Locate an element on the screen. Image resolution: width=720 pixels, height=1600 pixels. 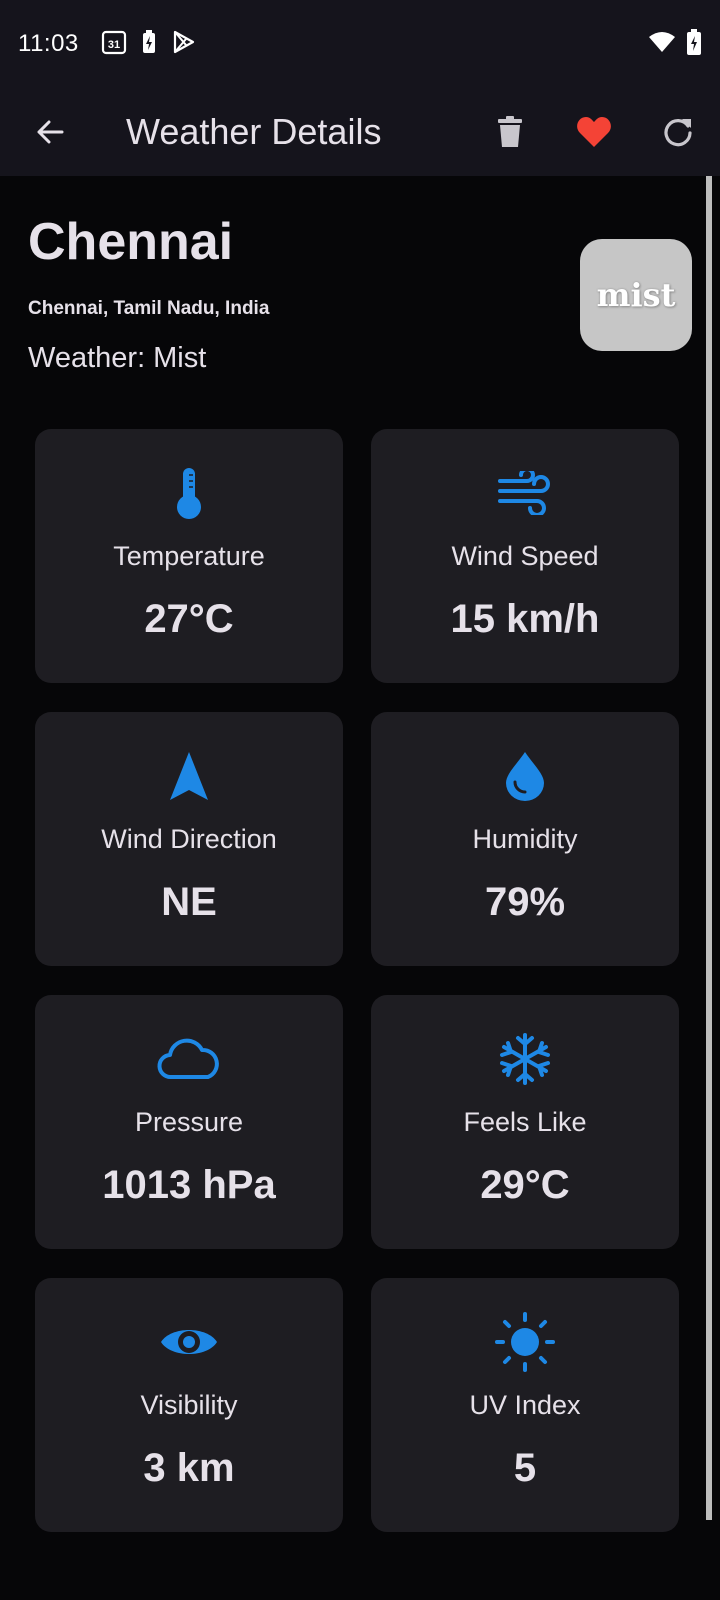
humidity-card: Humidity 79% is located at coordinates (525, 839).